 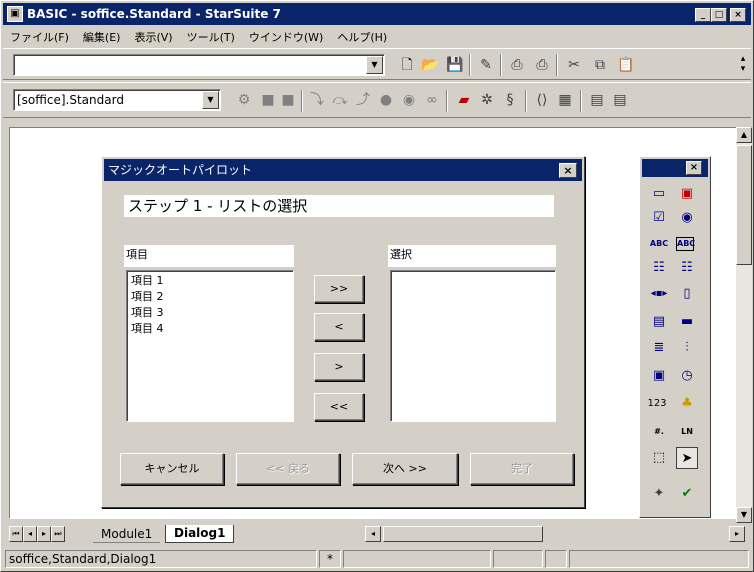 What do you see at coordinates (687, 494) in the screenshot?
I see `activate-test-icon: ✔` at bounding box center [687, 494].